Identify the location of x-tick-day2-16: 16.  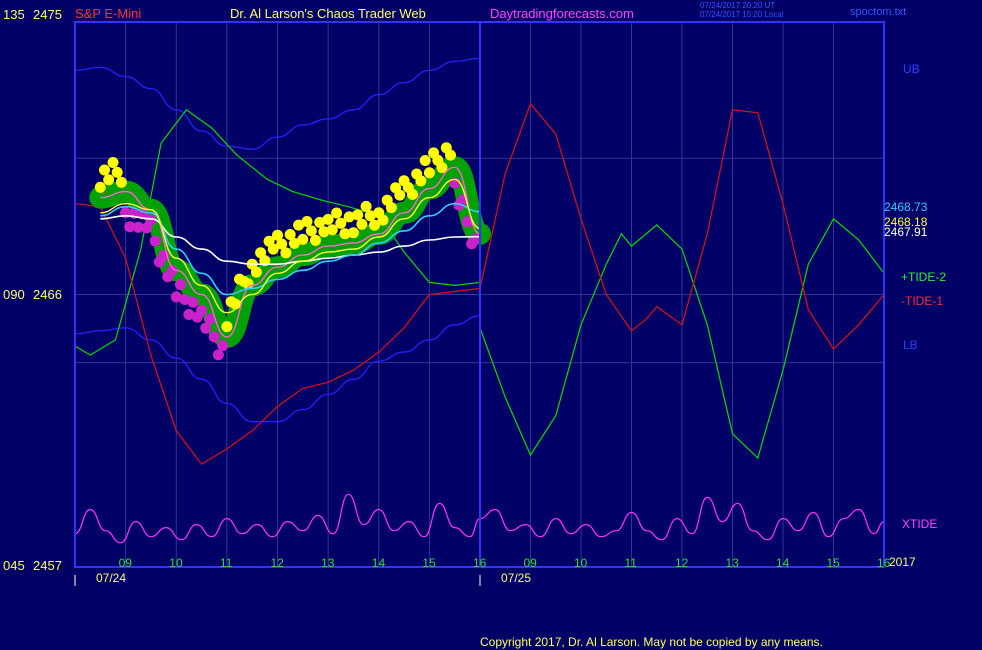
(884, 563).